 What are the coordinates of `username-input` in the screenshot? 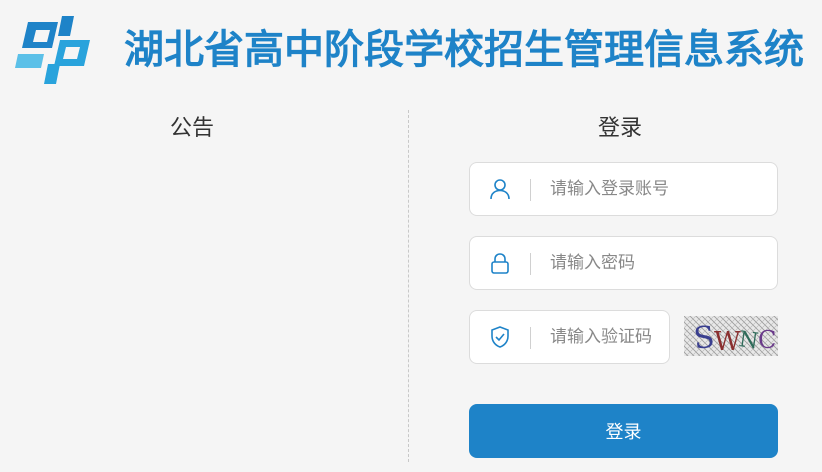 It's located at (655, 189).